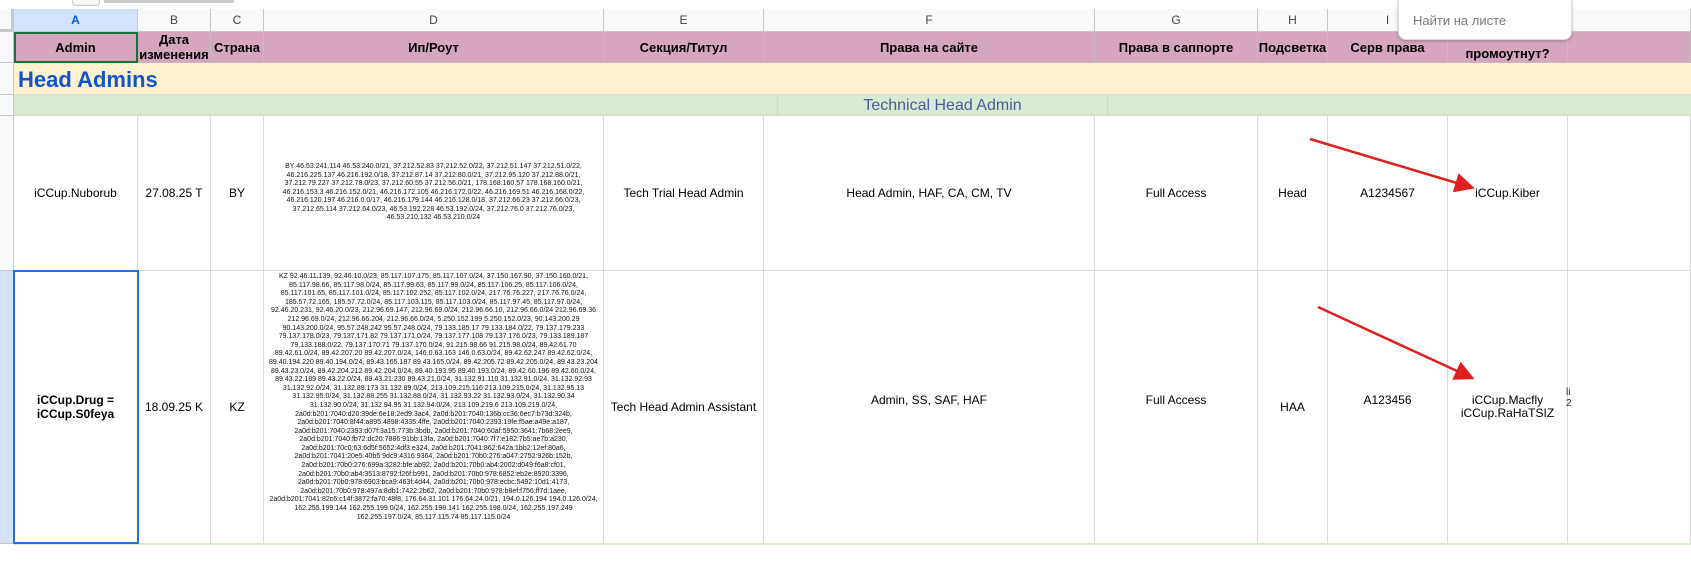 The height and width of the screenshot is (588, 1691). Describe the element at coordinates (1176, 47) in the screenshot. I see `header-support-rights: Права в саппорте` at that location.